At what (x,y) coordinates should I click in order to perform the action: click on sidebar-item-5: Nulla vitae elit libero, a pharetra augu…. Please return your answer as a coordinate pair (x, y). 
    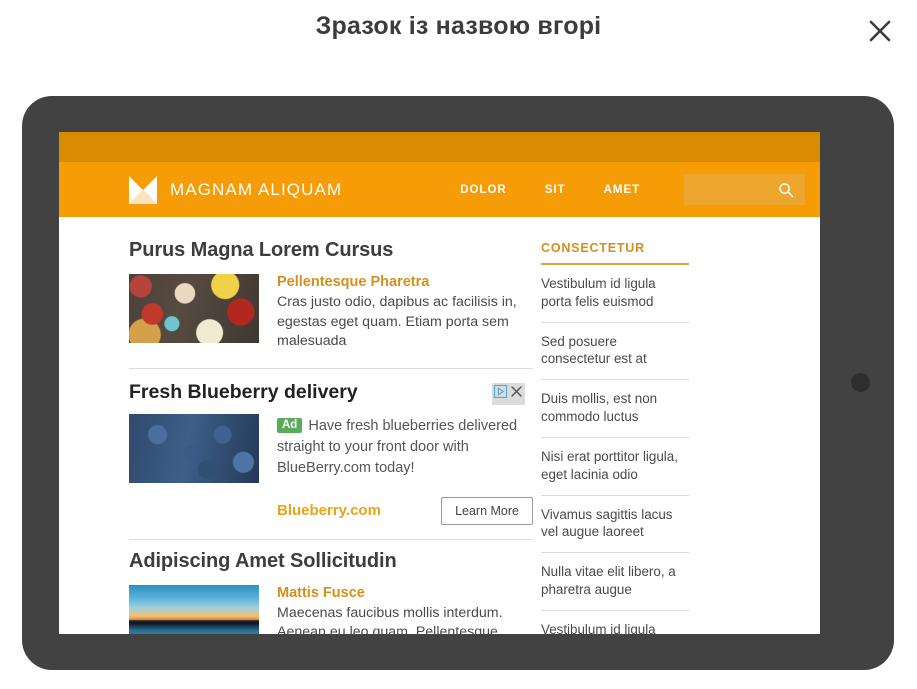
    Looking at the image, I should click on (615, 582).